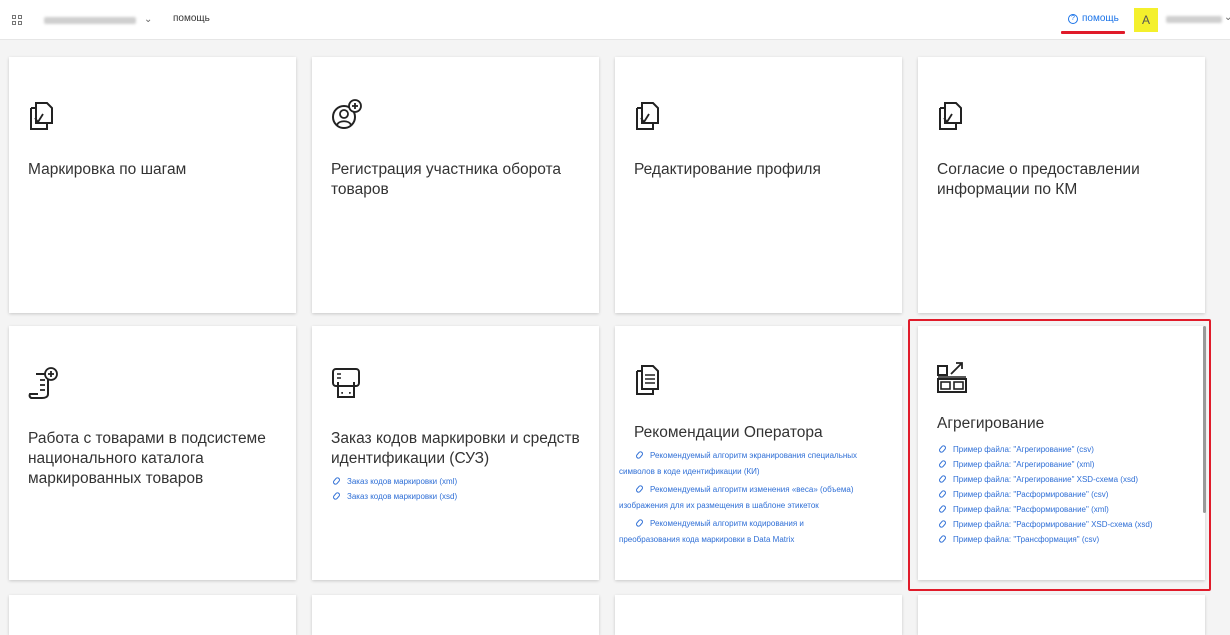 This screenshot has width=1230, height=635. Describe the element at coordinates (1045, 494) in the screenshot. I see `download-link: Пример файла: "Расформирование" (csv)` at that location.